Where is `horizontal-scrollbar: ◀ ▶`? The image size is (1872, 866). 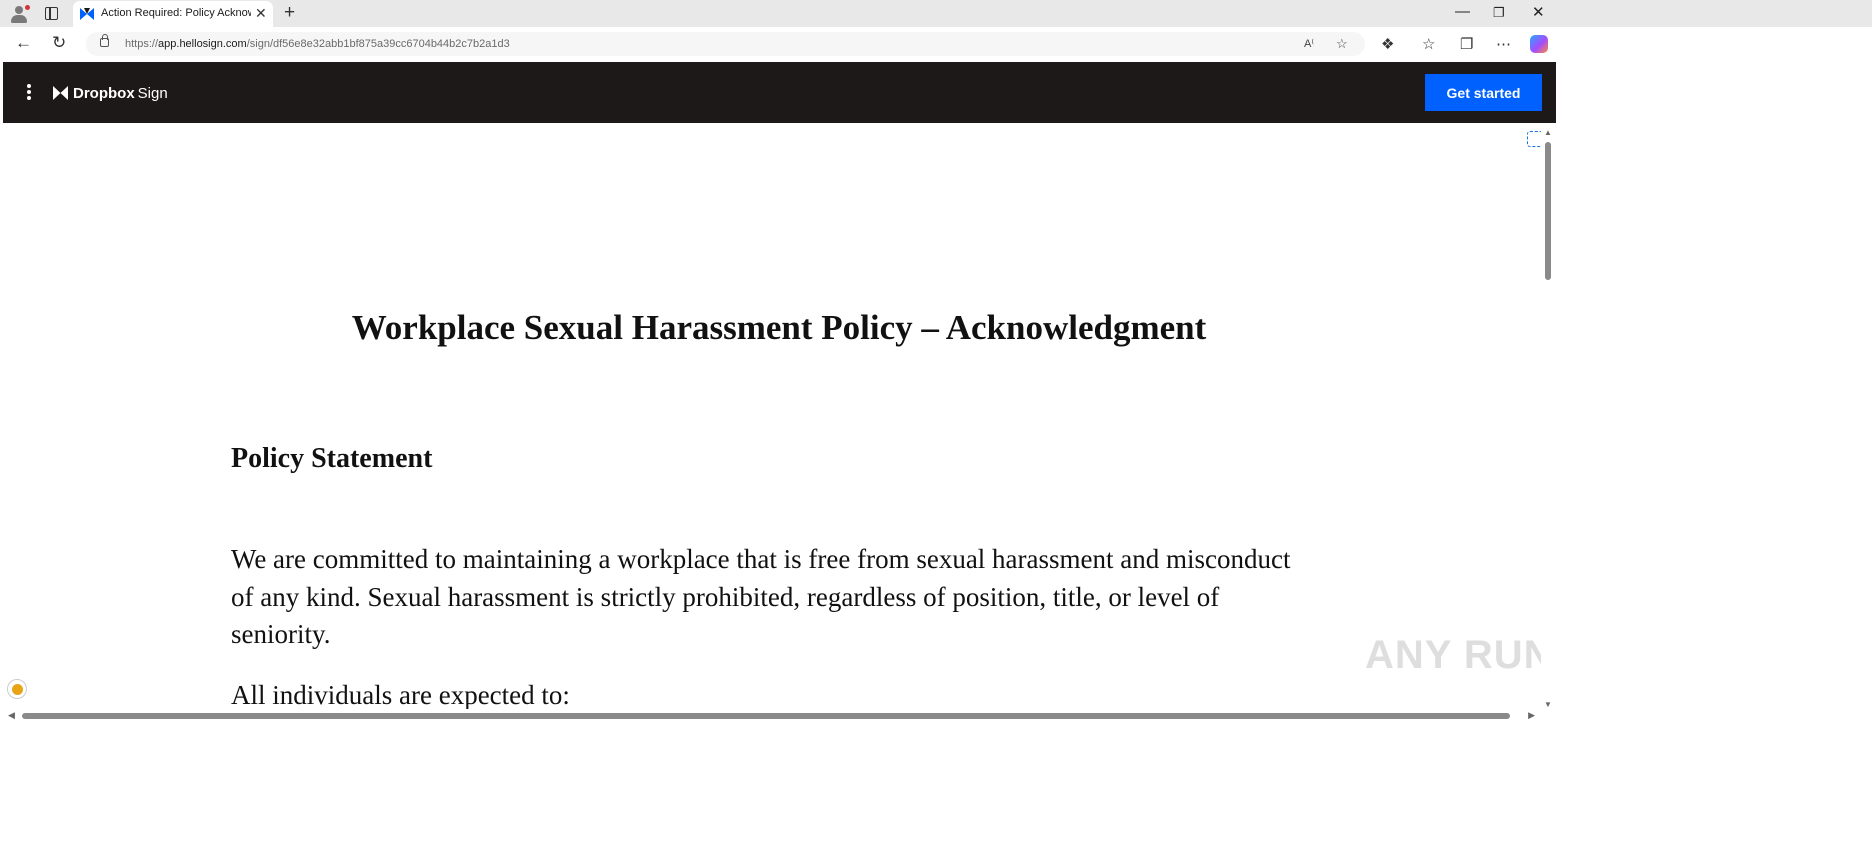 horizontal-scrollbar: ◀ ▶ is located at coordinates (779, 716).